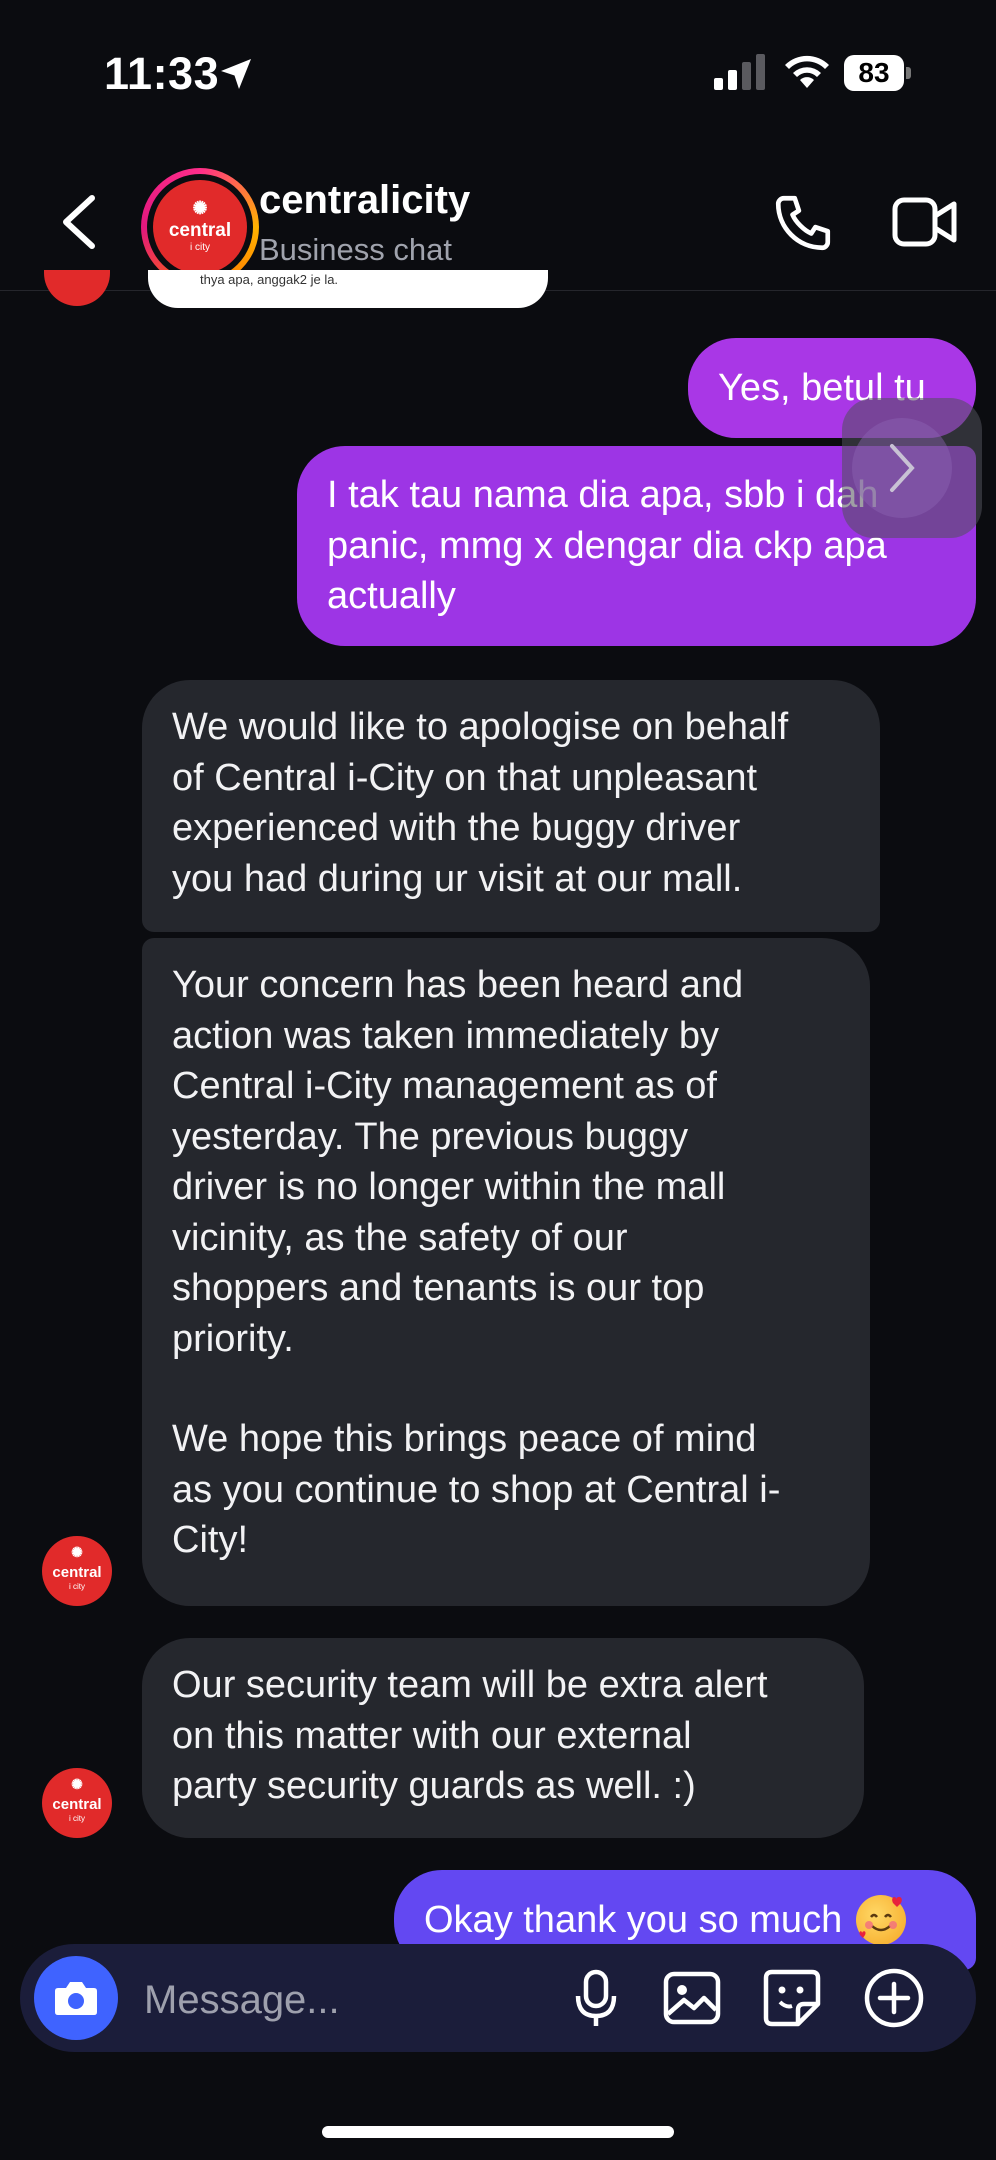 Image resolution: width=996 pixels, height=2160 pixels. What do you see at coordinates (792, 1998) in the screenshot?
I see `sticker-icon` at bounding box center [792, 1998].